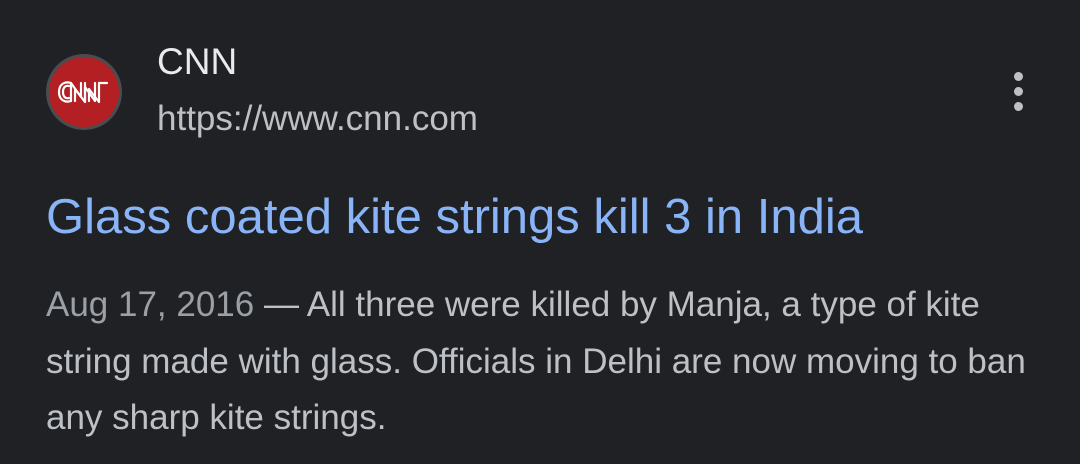 The height and width of the screenshot is (464, 1080). I want to click on site-name: CNN, so click(197, 62).